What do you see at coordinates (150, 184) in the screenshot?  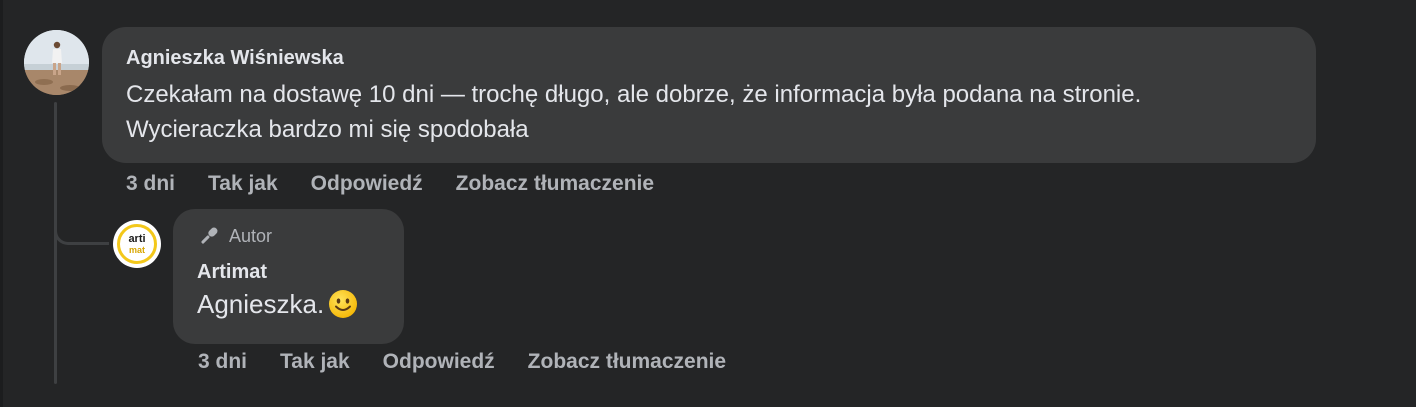 I see `comment-timestamp: 3 dni` at bounding box center [150, 184].